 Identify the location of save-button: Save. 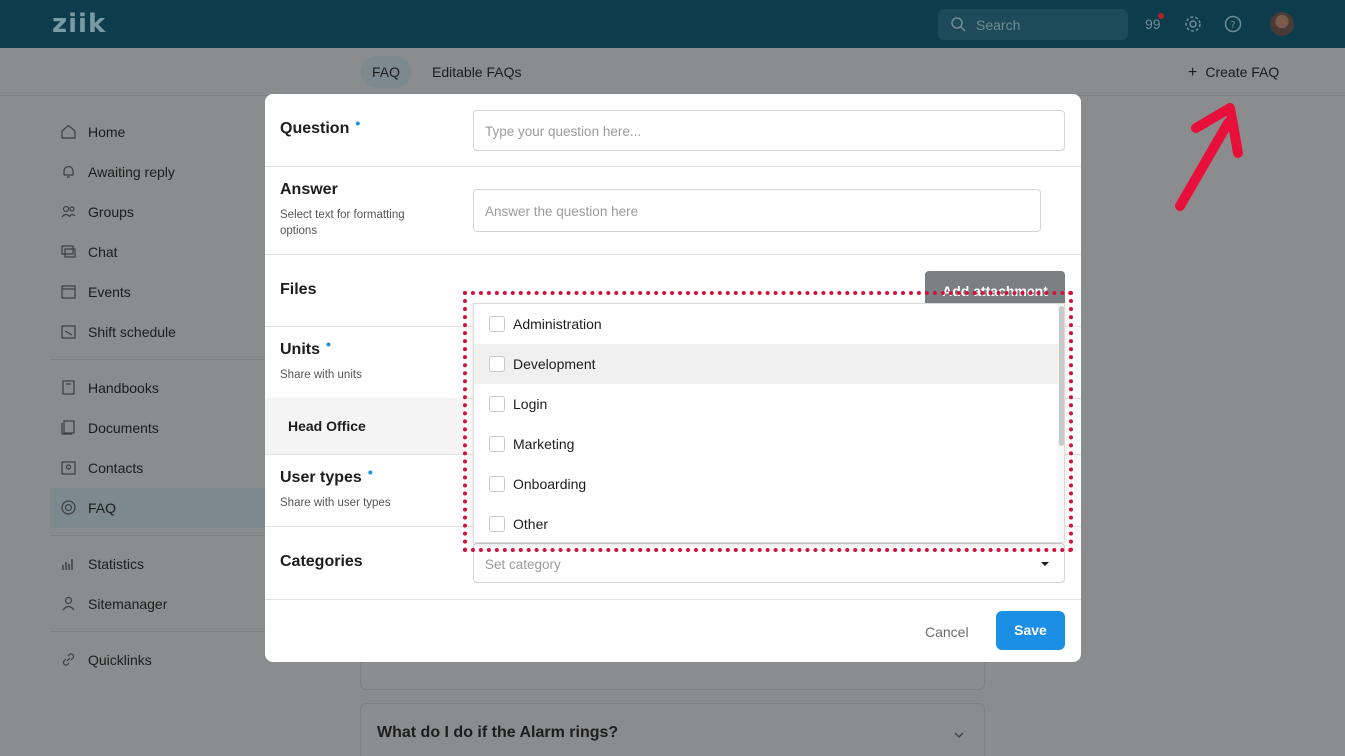
(1030, 630).